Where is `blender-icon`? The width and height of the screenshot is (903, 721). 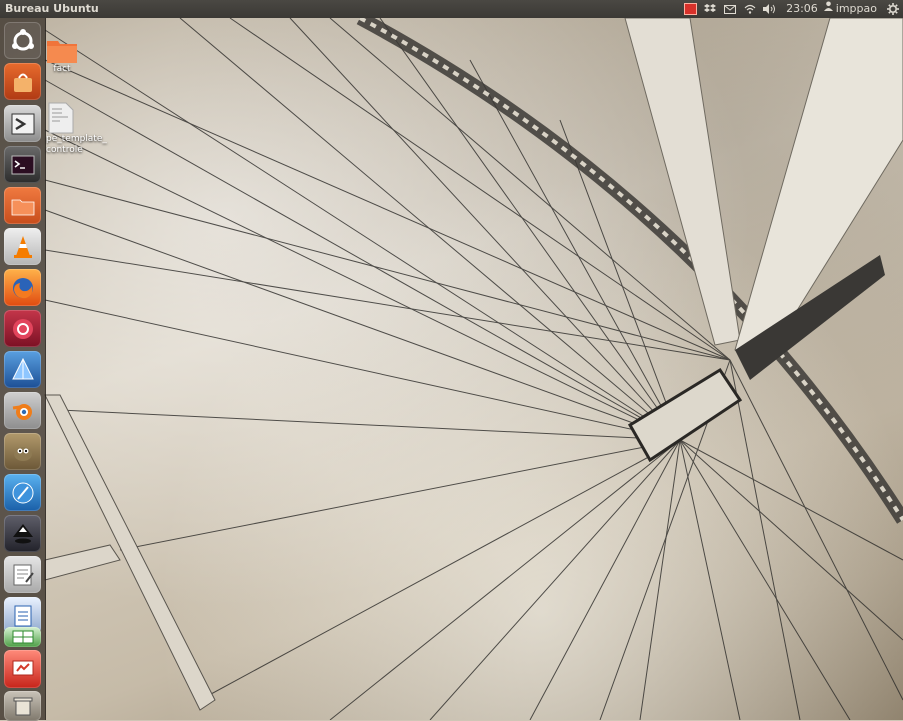
blender-icon is located at coordinates (22, 411).